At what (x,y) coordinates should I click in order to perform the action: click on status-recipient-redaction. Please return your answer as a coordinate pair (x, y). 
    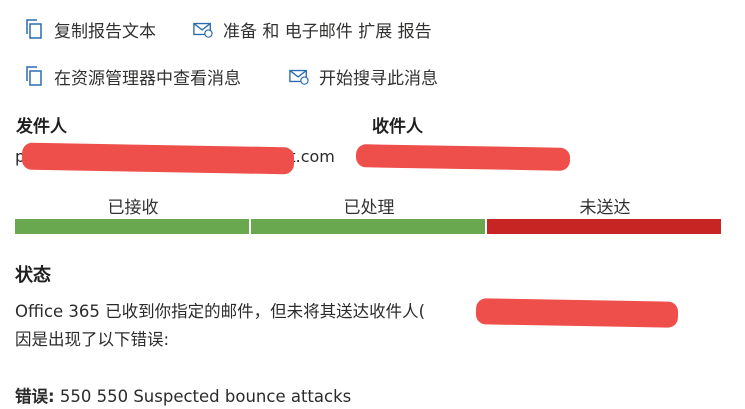
    Looking at the image, I should click on (577, 313).